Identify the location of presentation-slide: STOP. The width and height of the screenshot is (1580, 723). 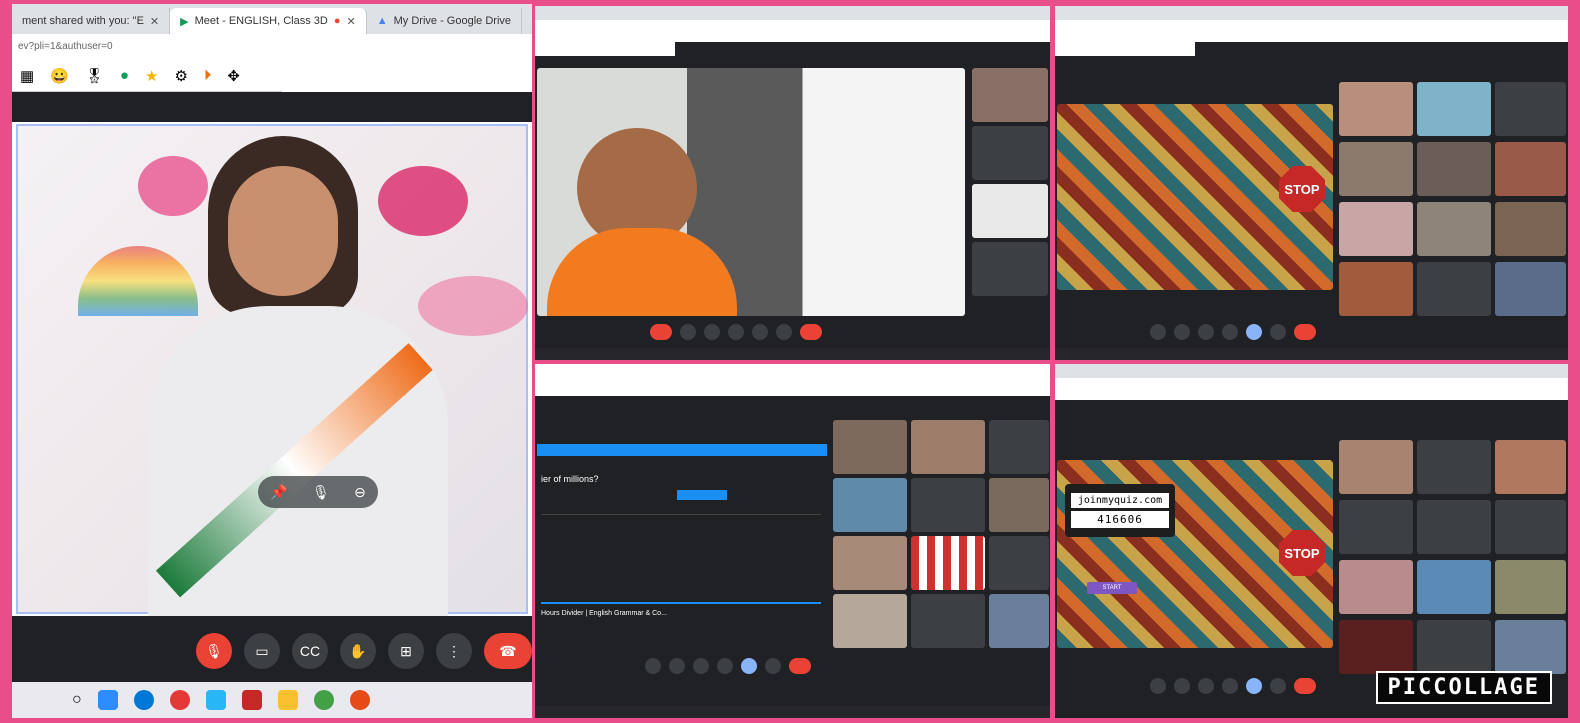
(1195, 197).